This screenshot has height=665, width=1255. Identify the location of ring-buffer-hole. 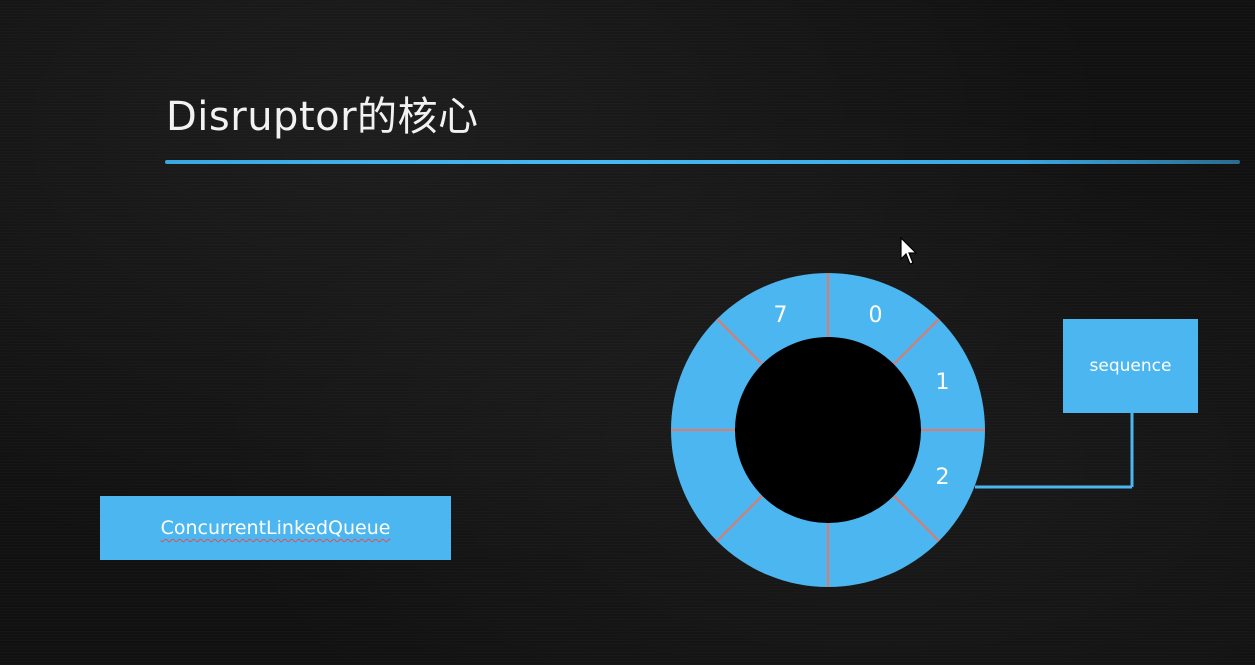
(828, 430).